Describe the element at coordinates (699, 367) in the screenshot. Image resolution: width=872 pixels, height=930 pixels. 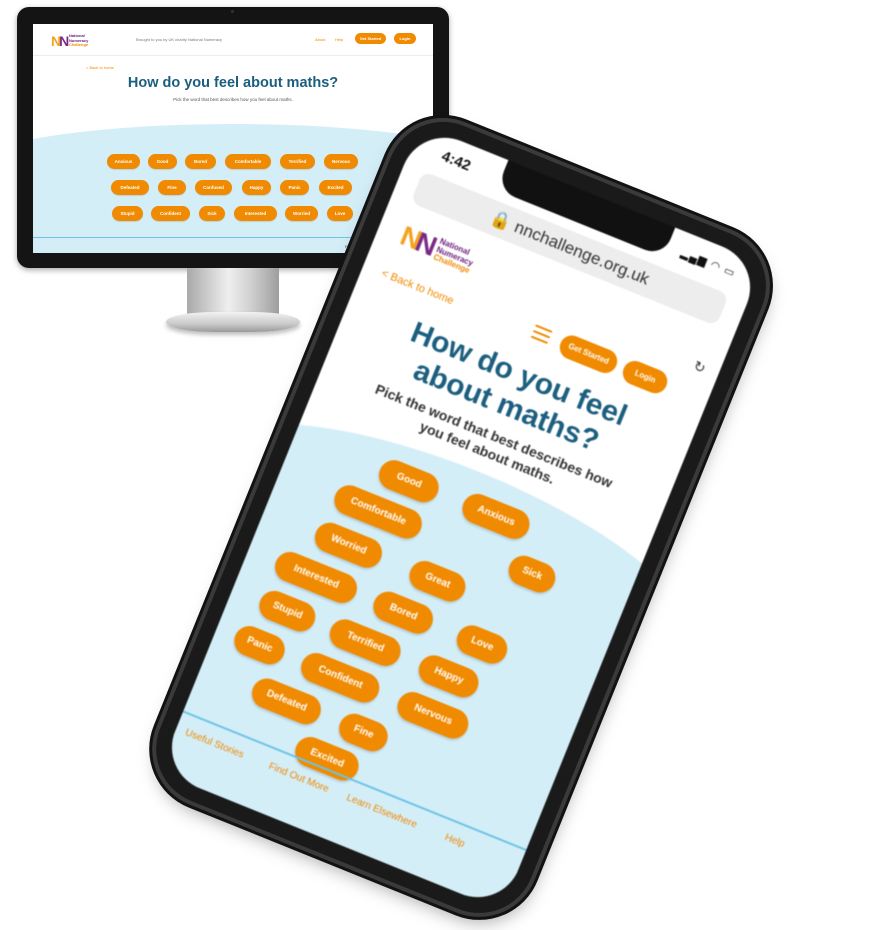
I see `refresh-icon: ↻` at that location.